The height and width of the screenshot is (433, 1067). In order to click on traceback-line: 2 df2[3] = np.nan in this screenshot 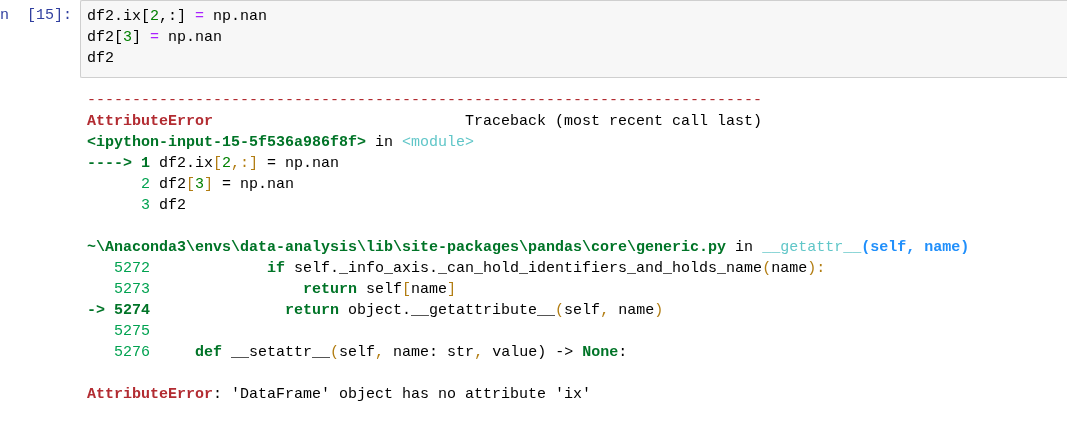, I will do `click(218, 185)`.